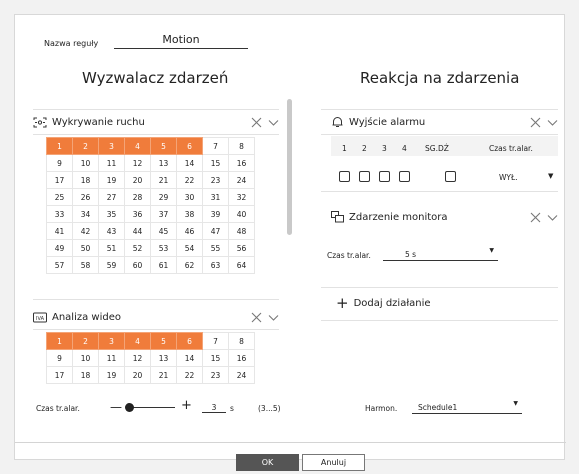 Image resolution: width=579 pixels, height=474 pixels. What do you see at coordinates (59, 341) in the screenshot?
I see `video-channel-cell: 1` at bounding box center [59, 341].